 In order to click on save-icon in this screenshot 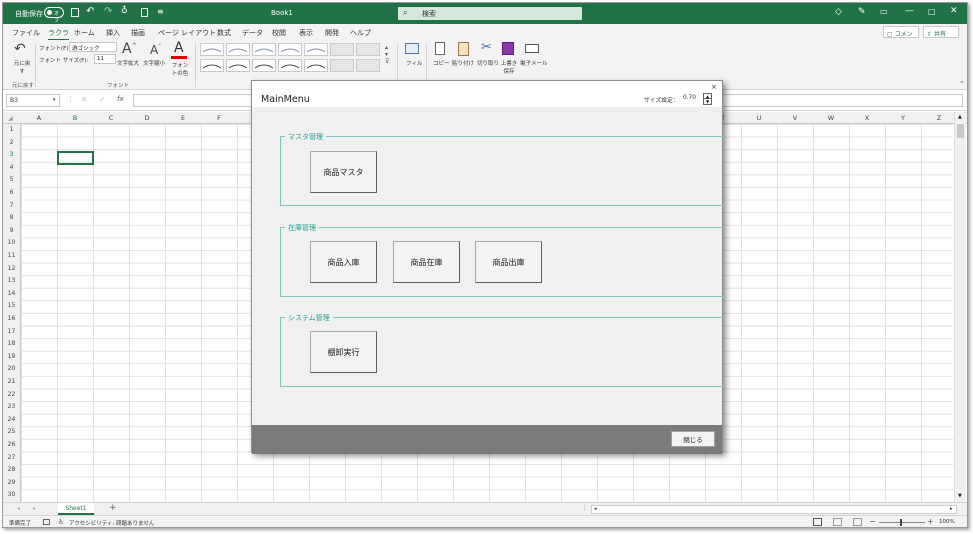, I will do `click(75, 12)`.